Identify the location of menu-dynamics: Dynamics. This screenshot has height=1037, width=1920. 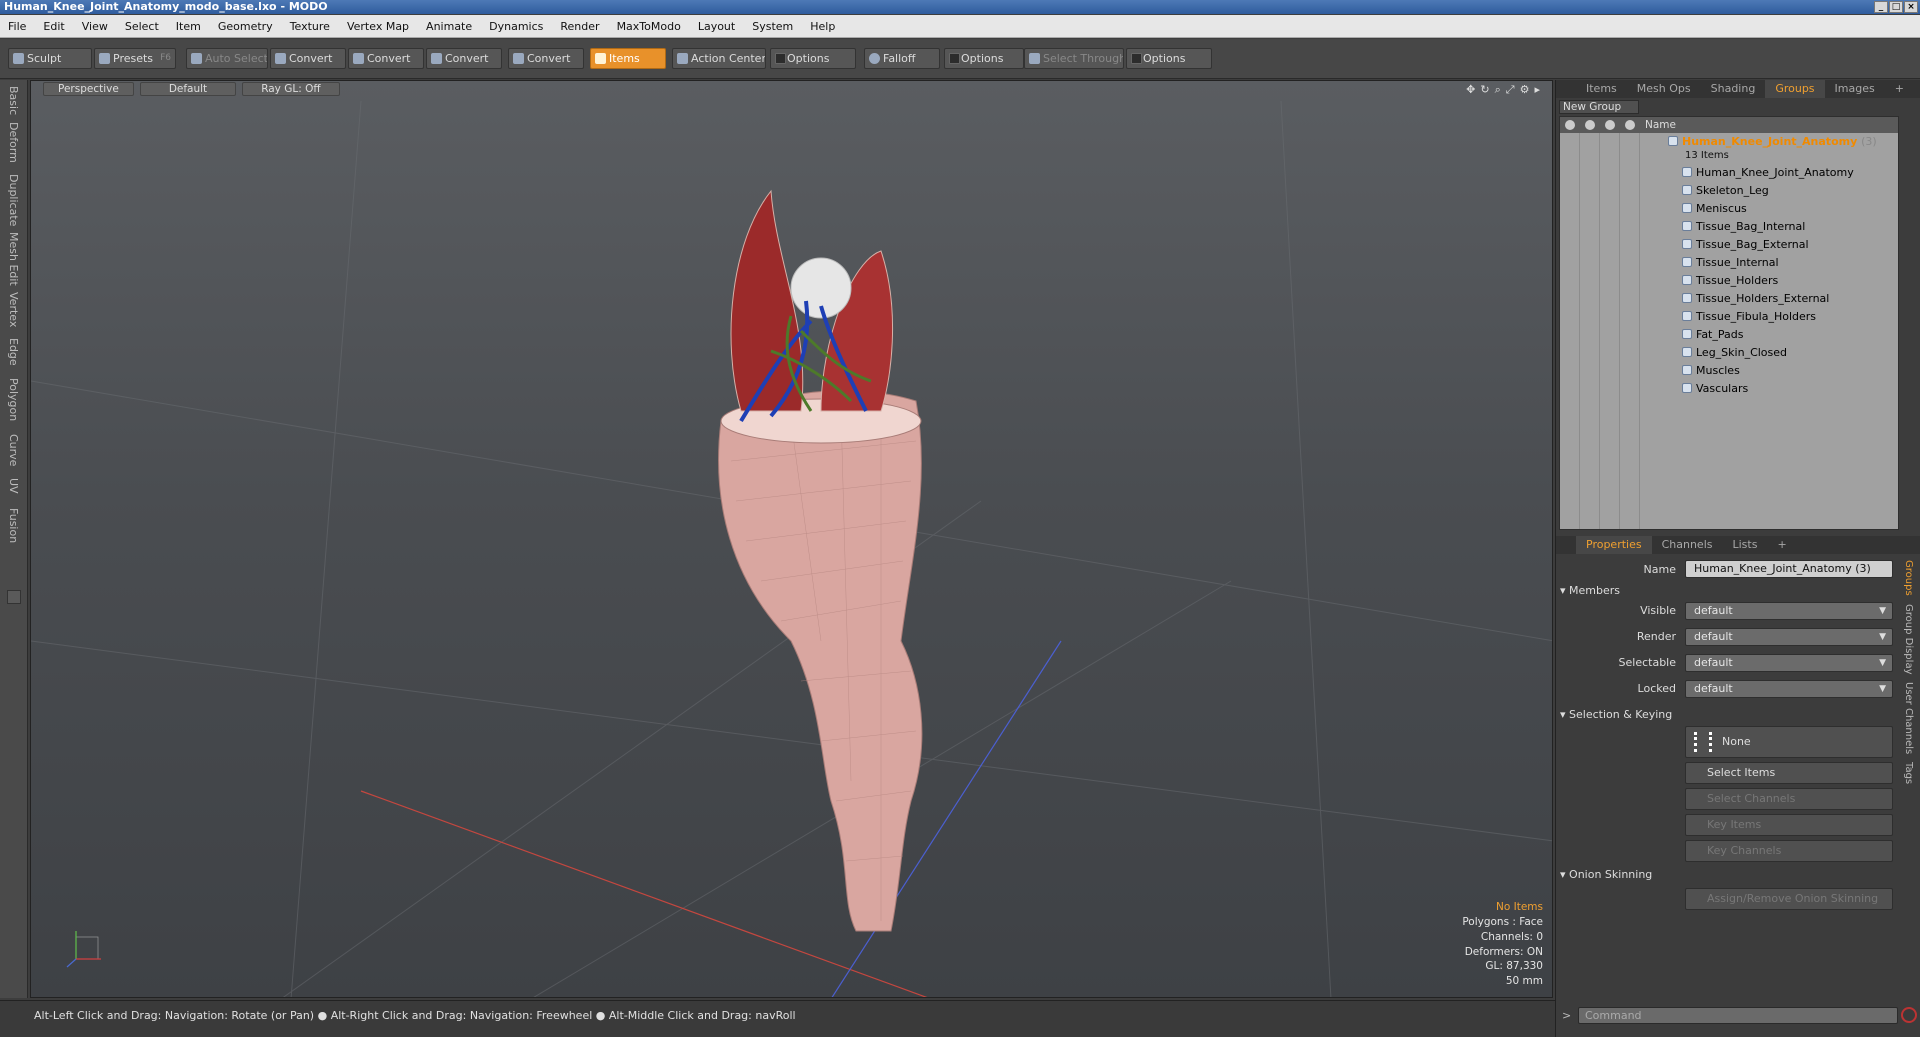
(516, 26).